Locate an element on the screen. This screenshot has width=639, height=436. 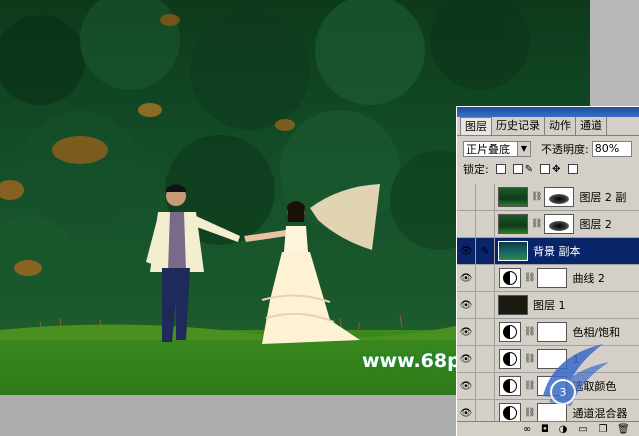
lock-label: 锁定: is located at coordinates (476, 169).